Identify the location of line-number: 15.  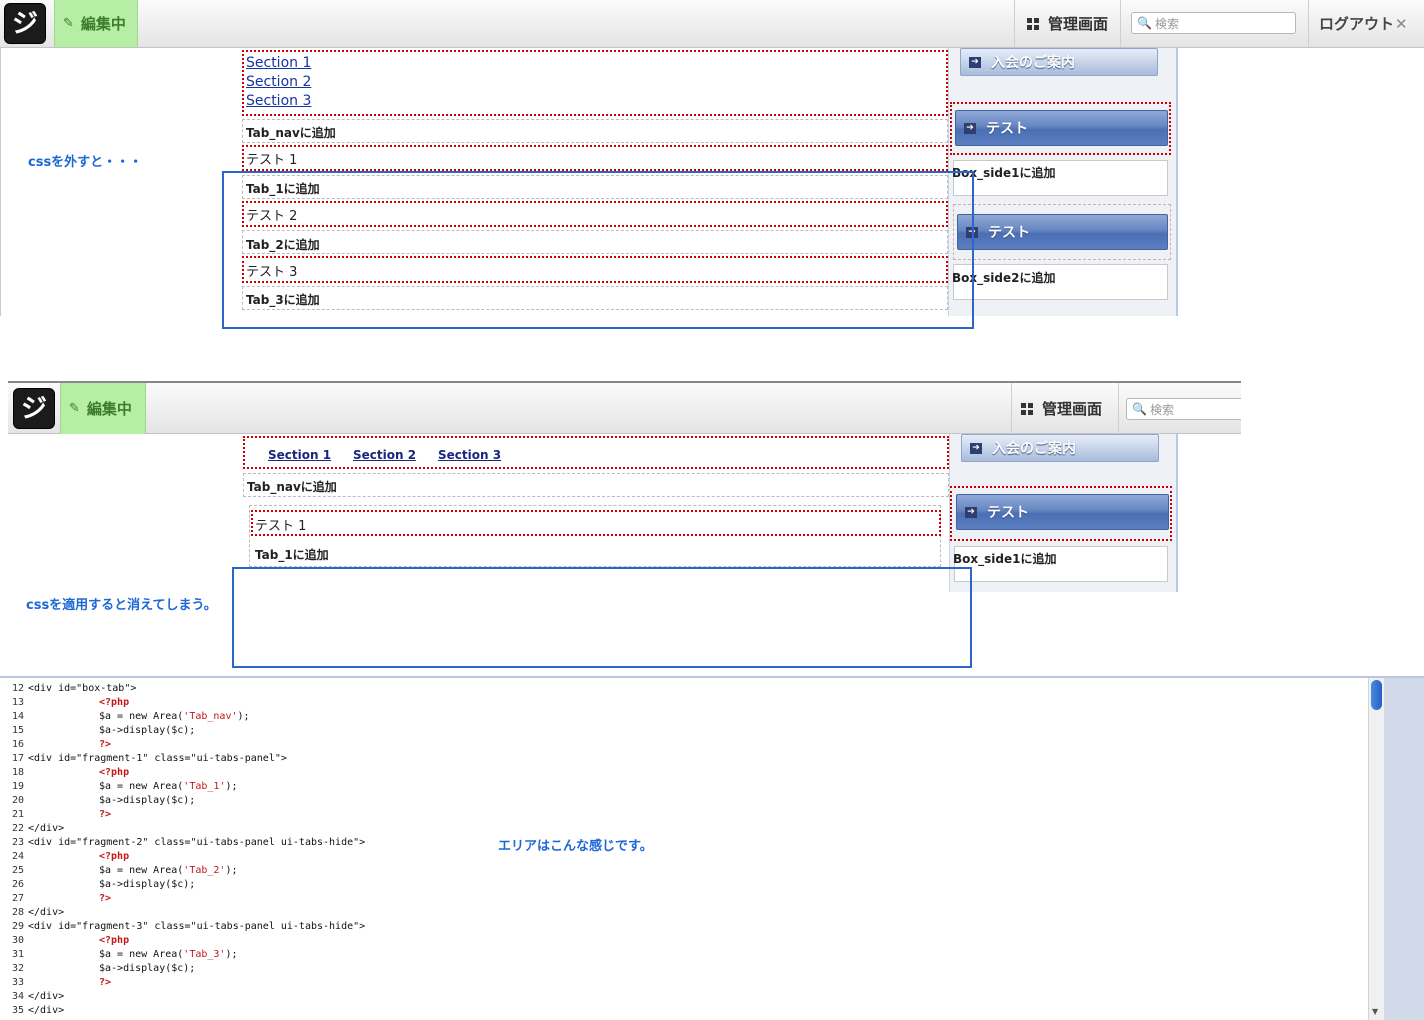
(17, 730).